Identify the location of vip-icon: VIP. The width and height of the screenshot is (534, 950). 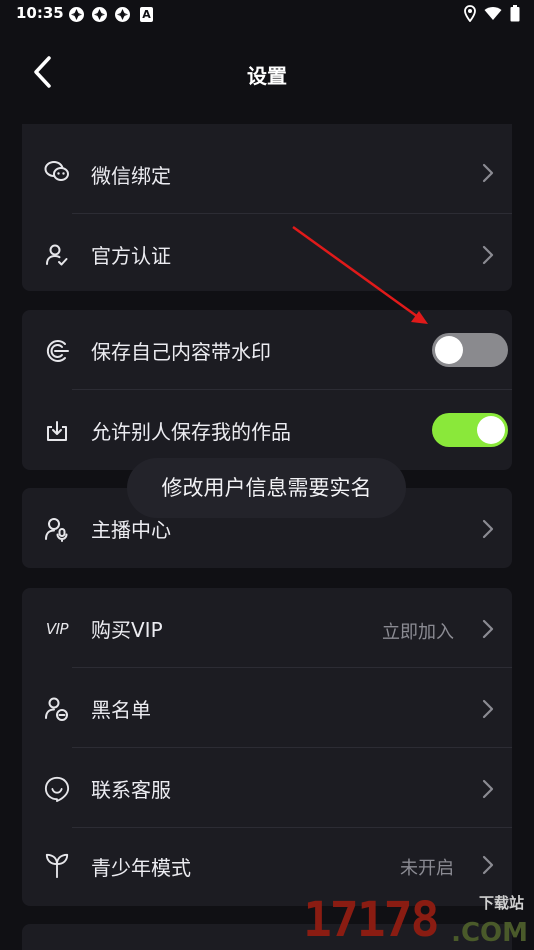
(57, 629).